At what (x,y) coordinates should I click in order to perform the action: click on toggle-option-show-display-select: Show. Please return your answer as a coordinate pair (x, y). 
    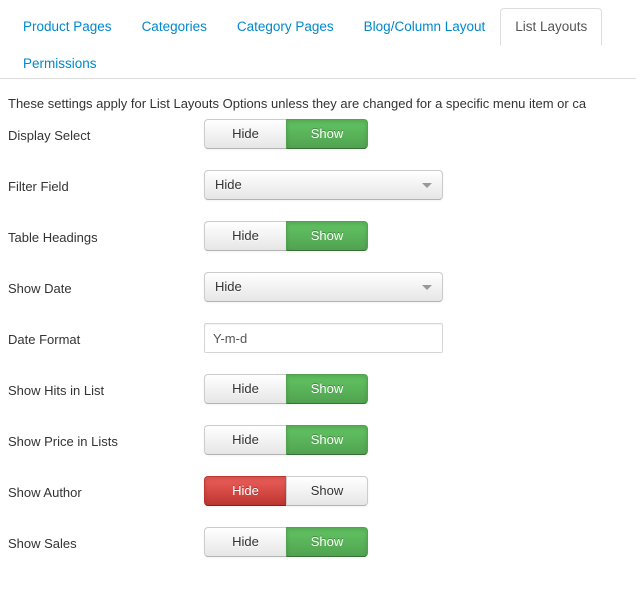
    Looking at the image, I should click on (327, 134).